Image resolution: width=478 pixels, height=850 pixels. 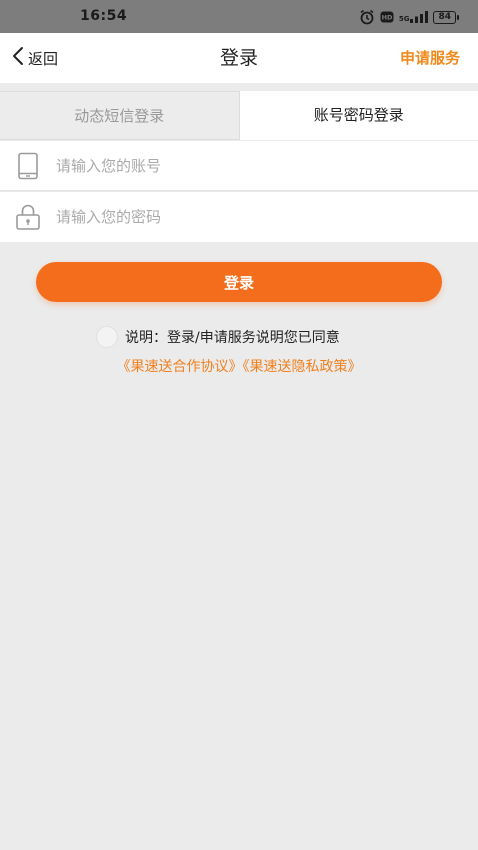 What do you see at coordinates (180, 367) in the screenshot?
I see `cooperation-agreement-link: 《果速送合作协议》` at bounding box center [180, 367].